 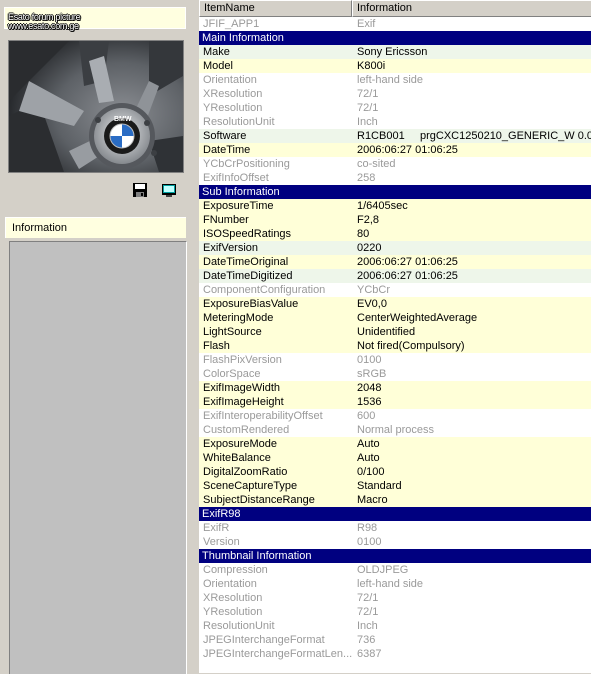 What do you see at coordinates (395, 52) in the screenshot?
I see `table-row: Make Sony Ericsson` at bounding box center [395, 52].